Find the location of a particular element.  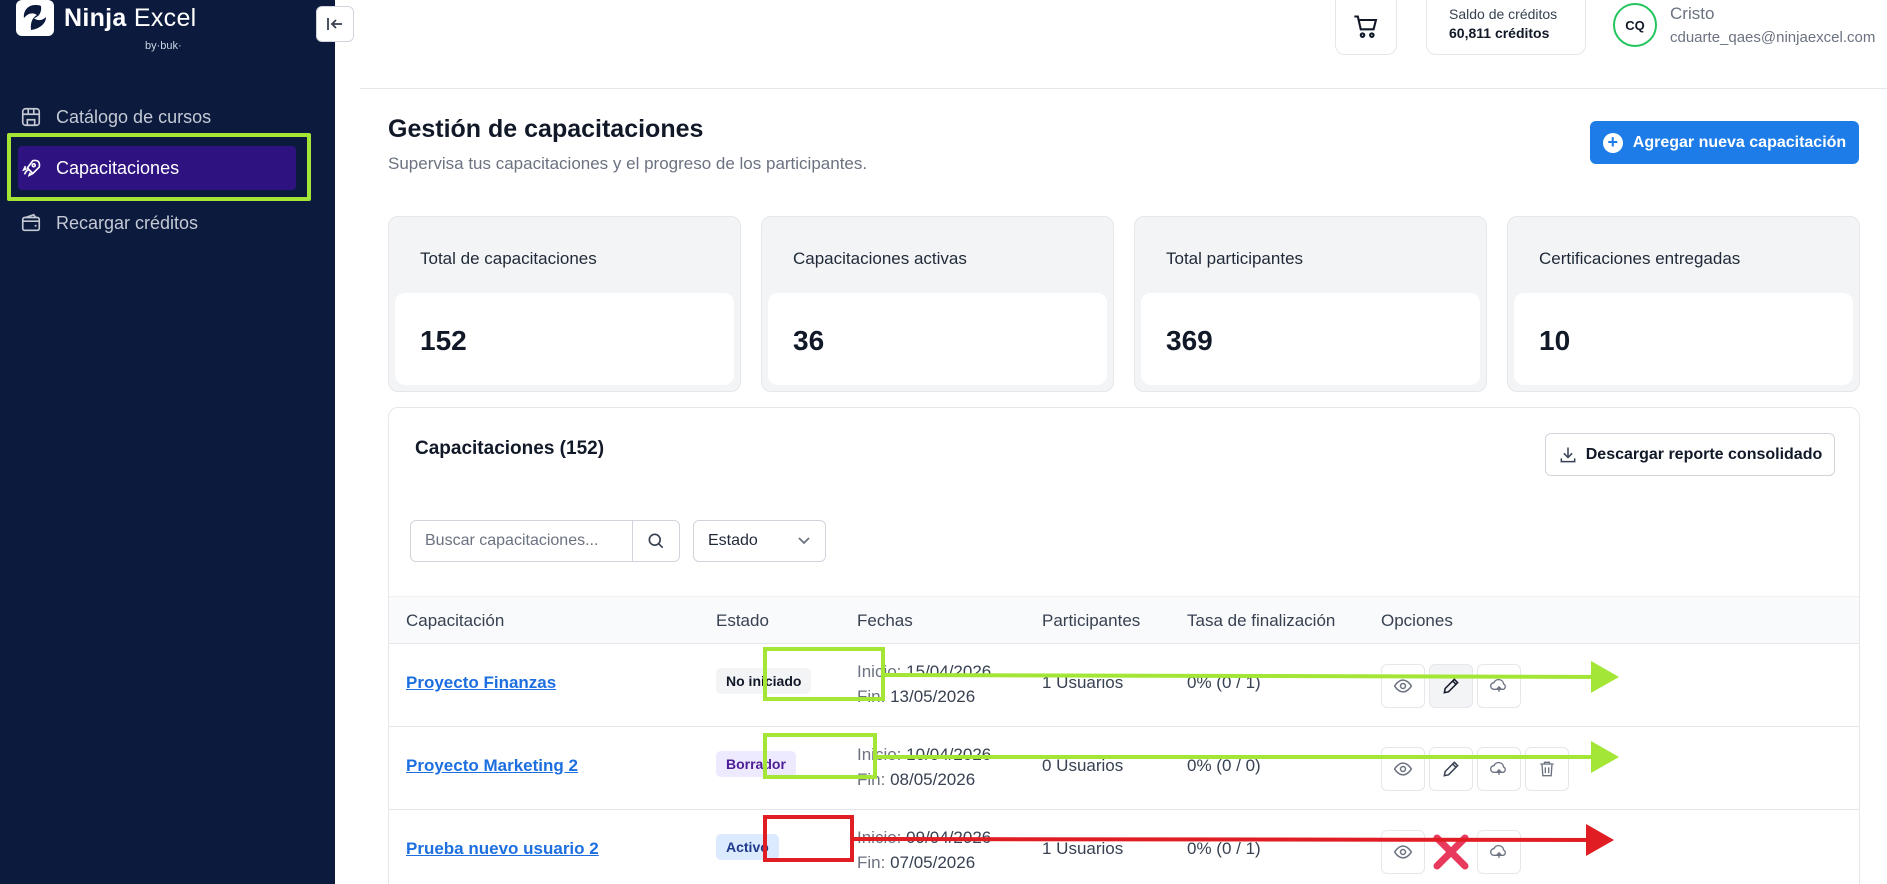

stat-card-participants: Total participantes 369 is located at coordinates (1310, 304).